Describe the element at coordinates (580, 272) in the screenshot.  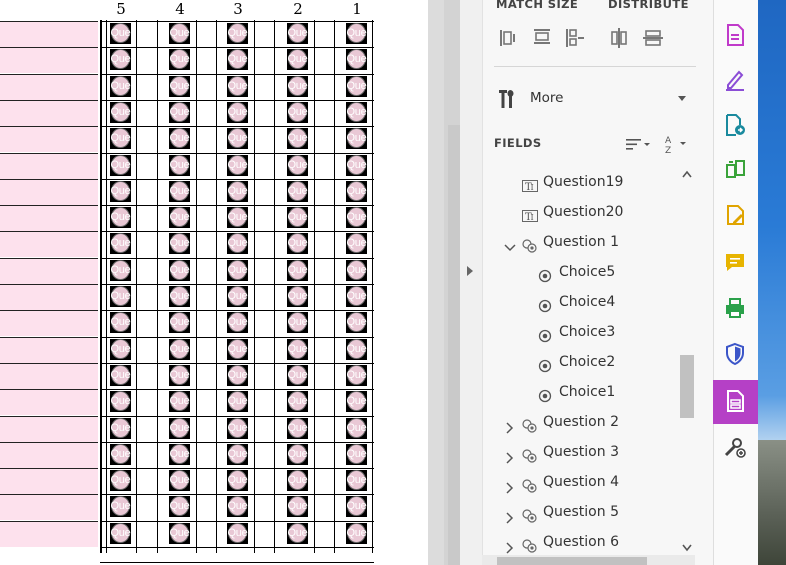
I see `field-choice-item: Choice5` at that location.